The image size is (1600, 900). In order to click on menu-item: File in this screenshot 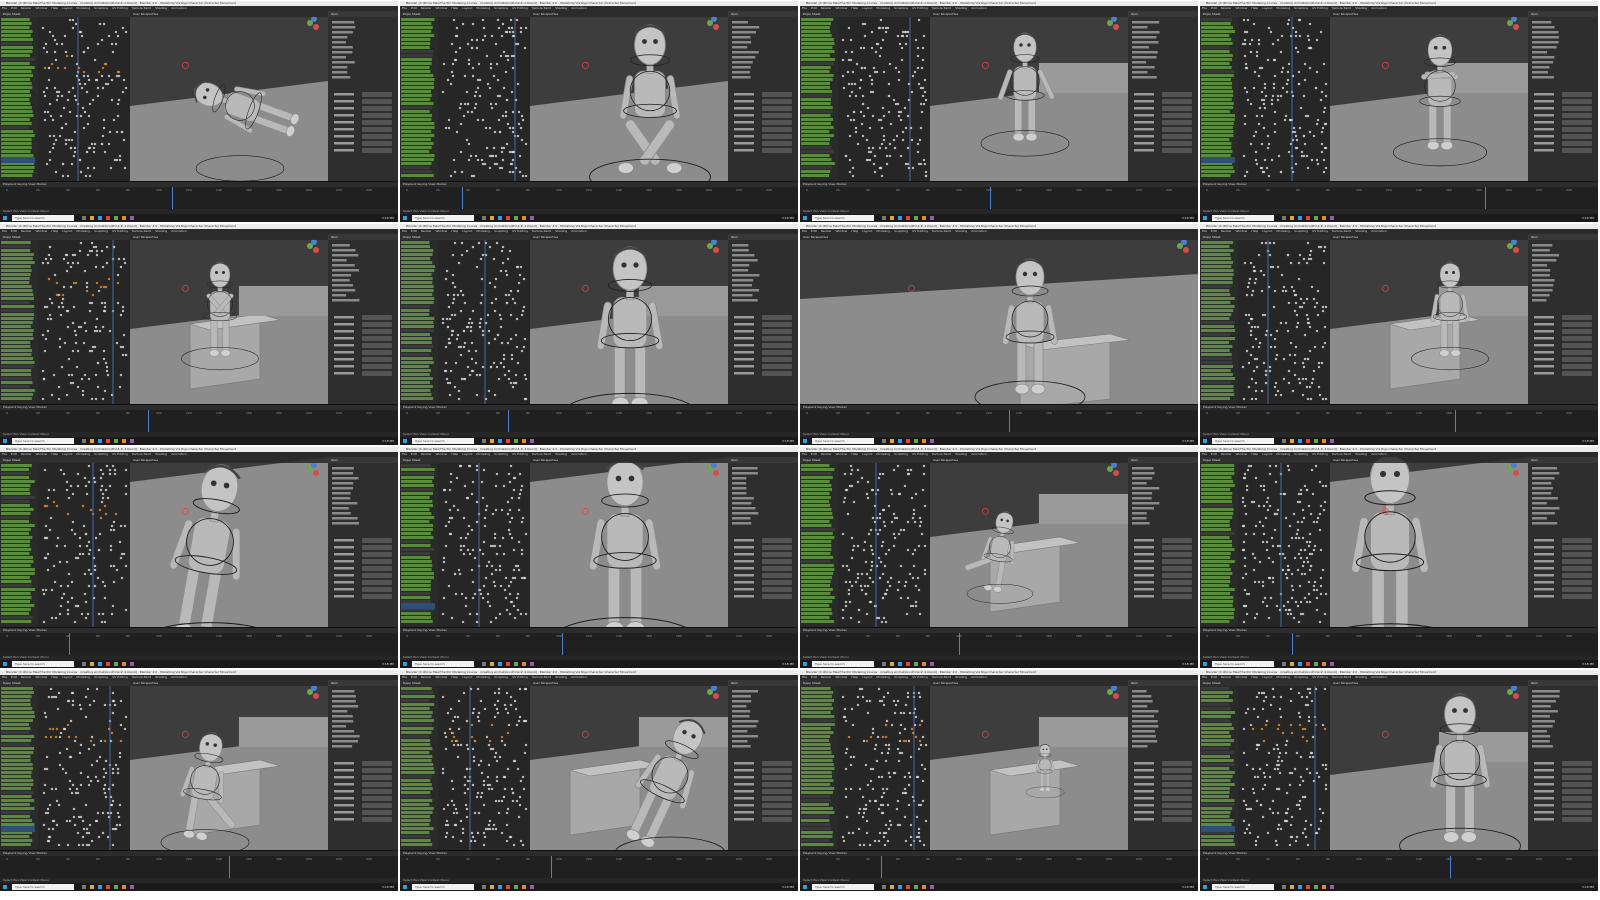, I will do `click(404, 677)`.